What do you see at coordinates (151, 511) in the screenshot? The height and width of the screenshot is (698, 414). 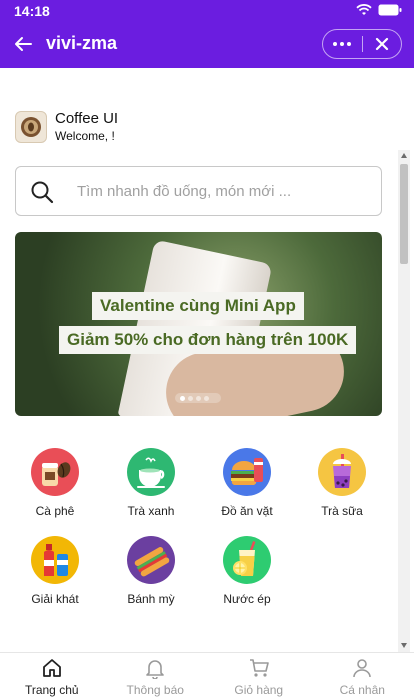 I see `category-label: Trà xanh` at bounding box center [151, 511].